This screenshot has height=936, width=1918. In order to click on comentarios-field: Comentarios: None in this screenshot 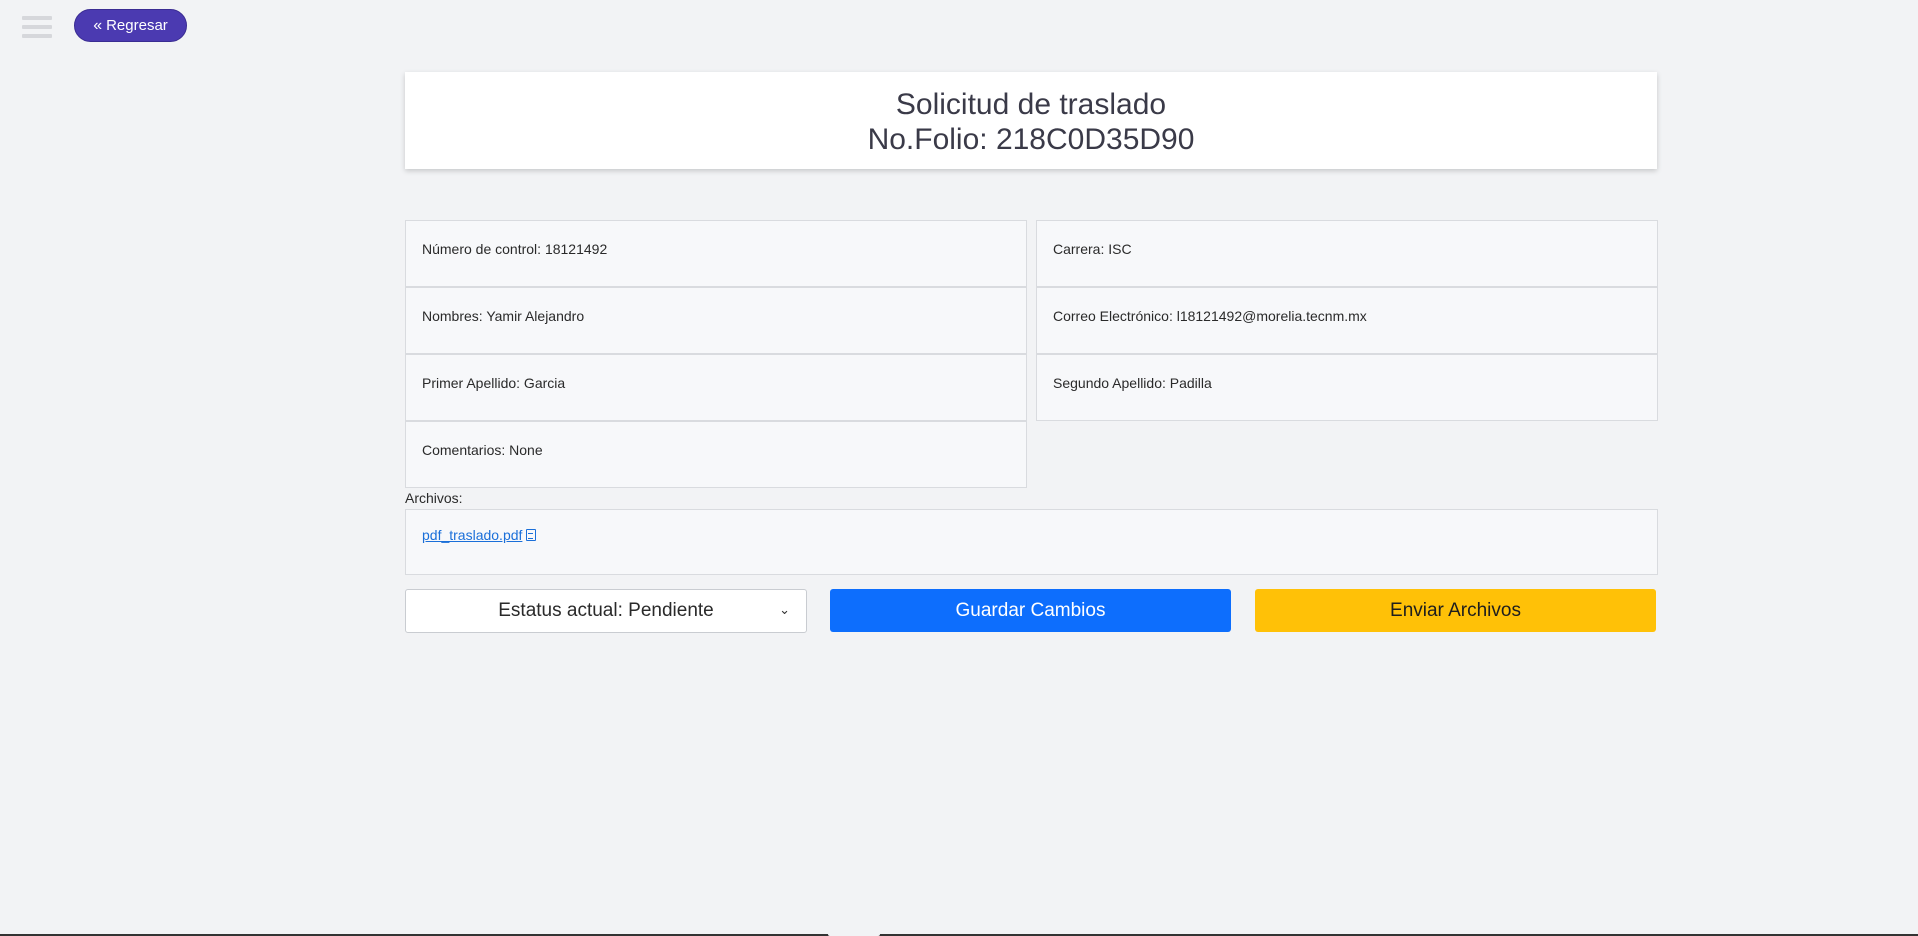, I will do `click(716, 454)`.